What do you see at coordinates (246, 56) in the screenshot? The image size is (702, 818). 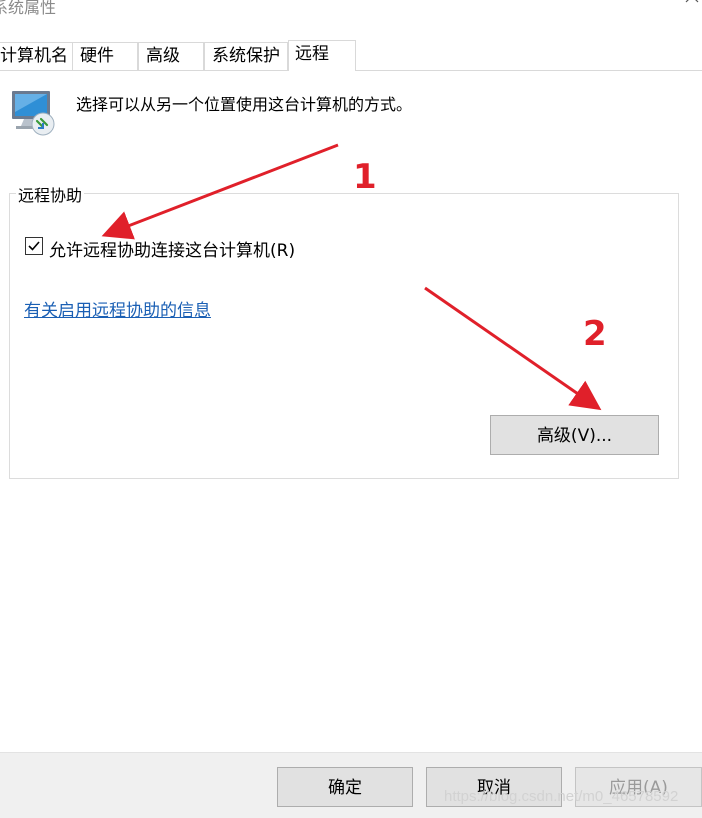 I see `tab-system-protection: 系统保护` at bounding box center [246, 56].